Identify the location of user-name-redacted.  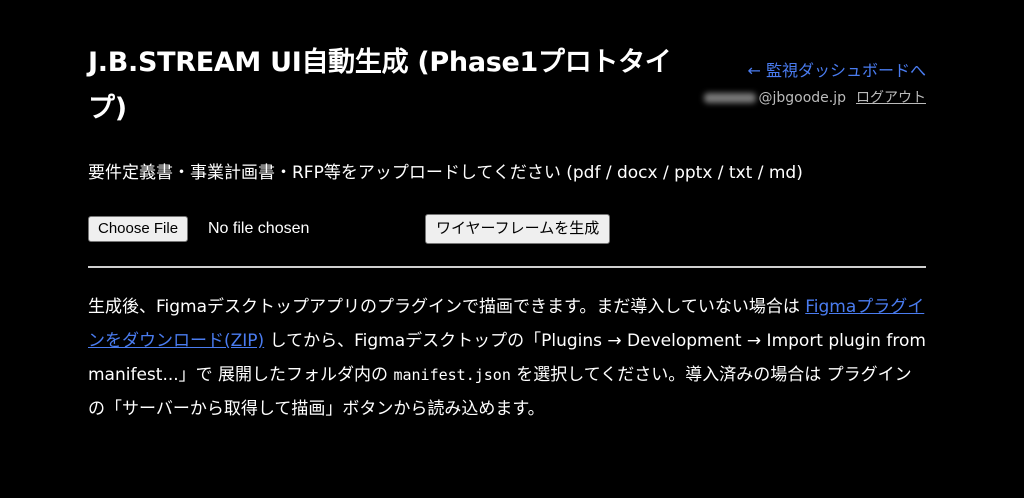
(730, 98).